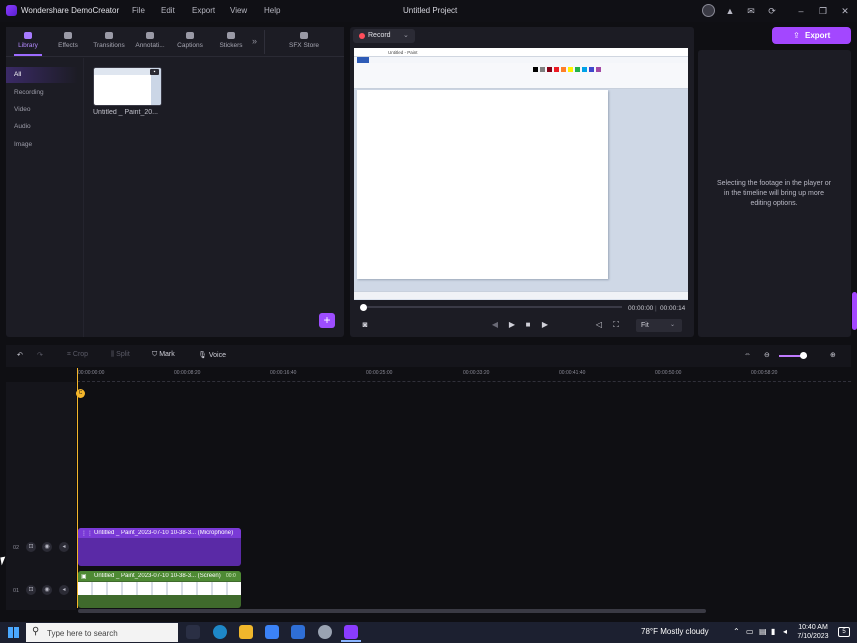  What do you see at coordinates (430, 10) in the screenshot?
I see `project-title: Untitled Project` at bounding box center [430, 10].